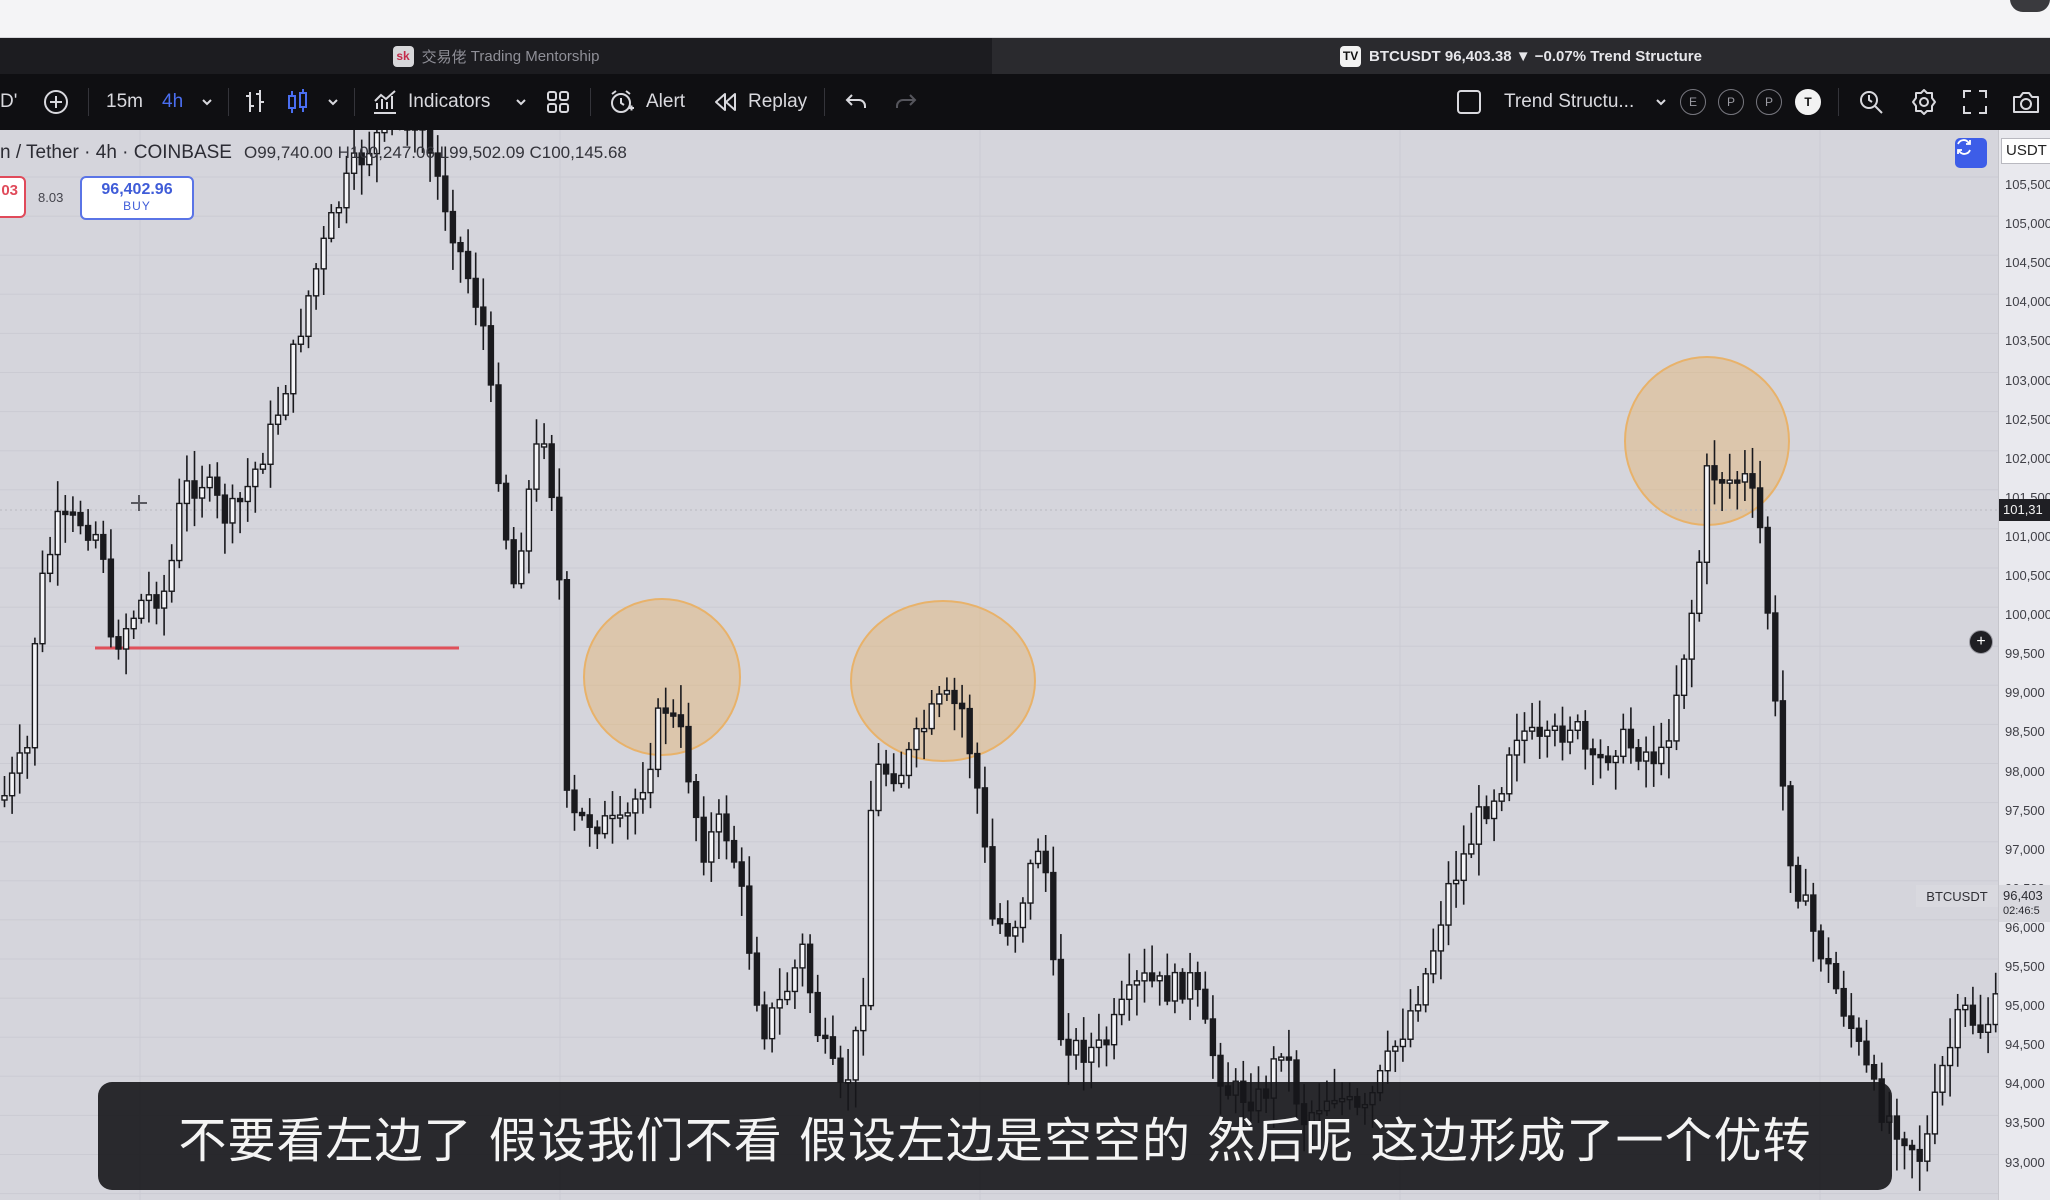 The image size is (2050, 1200). What do you see at coordinates (856, 102) in the screenshot?
I see `undo-button` at bounding box center [856, 102].